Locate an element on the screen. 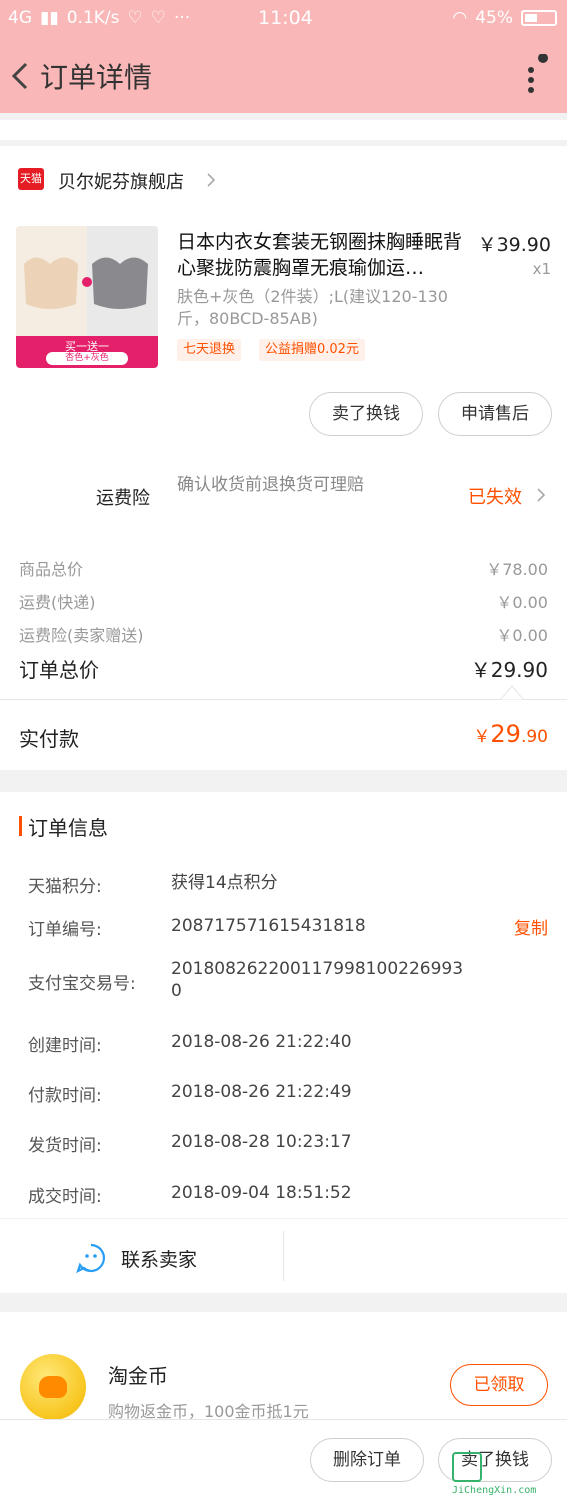 The width and height of the screenshot is (567, 1500). paid-label: 实付款 is located at coordinates (49, 739).